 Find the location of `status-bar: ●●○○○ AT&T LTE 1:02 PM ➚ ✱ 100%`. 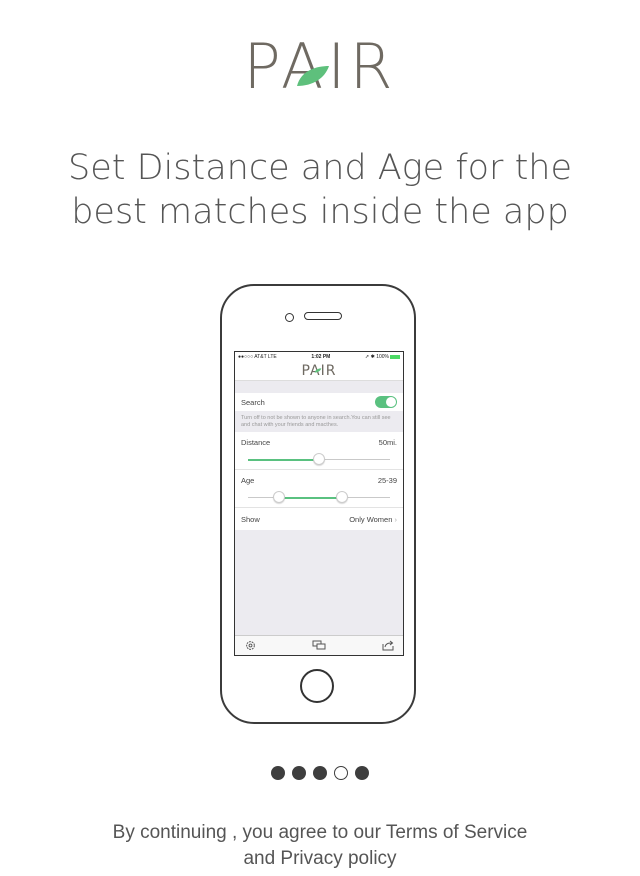

status-bar: ●●○○○ AT&T LTE 1:02 PM ➚ ✱ 100% is located at coordinates (319, 357).